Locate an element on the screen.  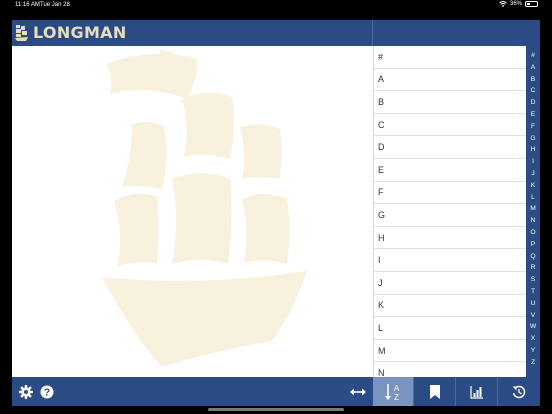
index-list-item: H is located at coordinates (450, 238).